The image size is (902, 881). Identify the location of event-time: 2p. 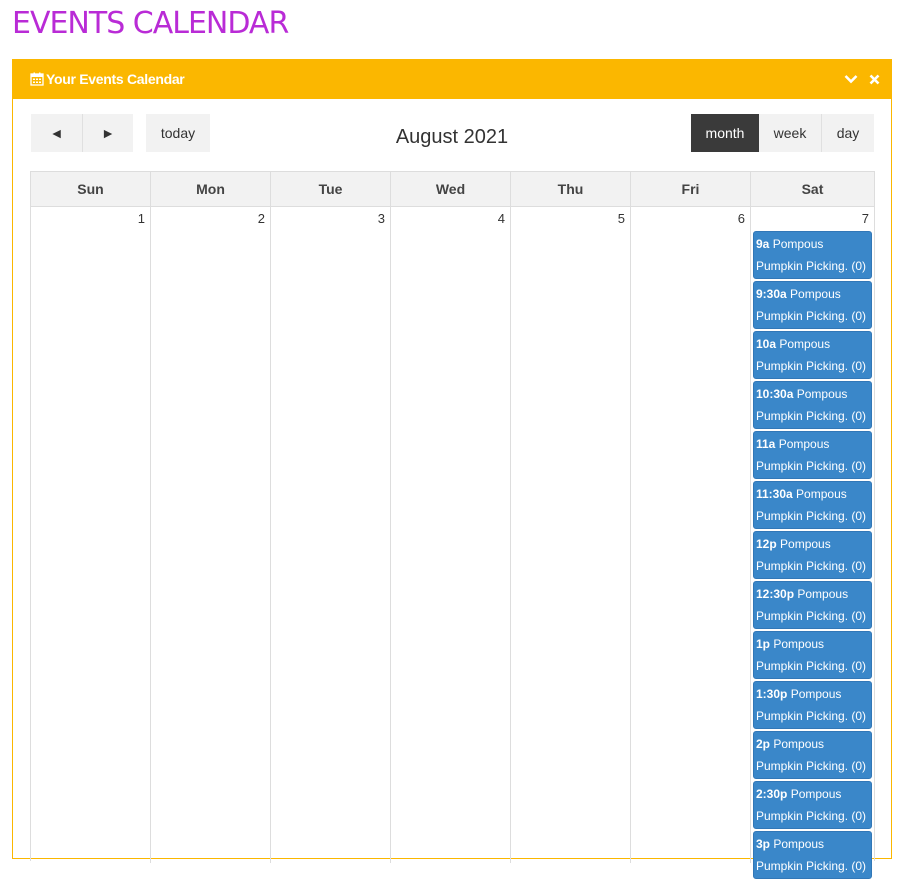
(763, 744).